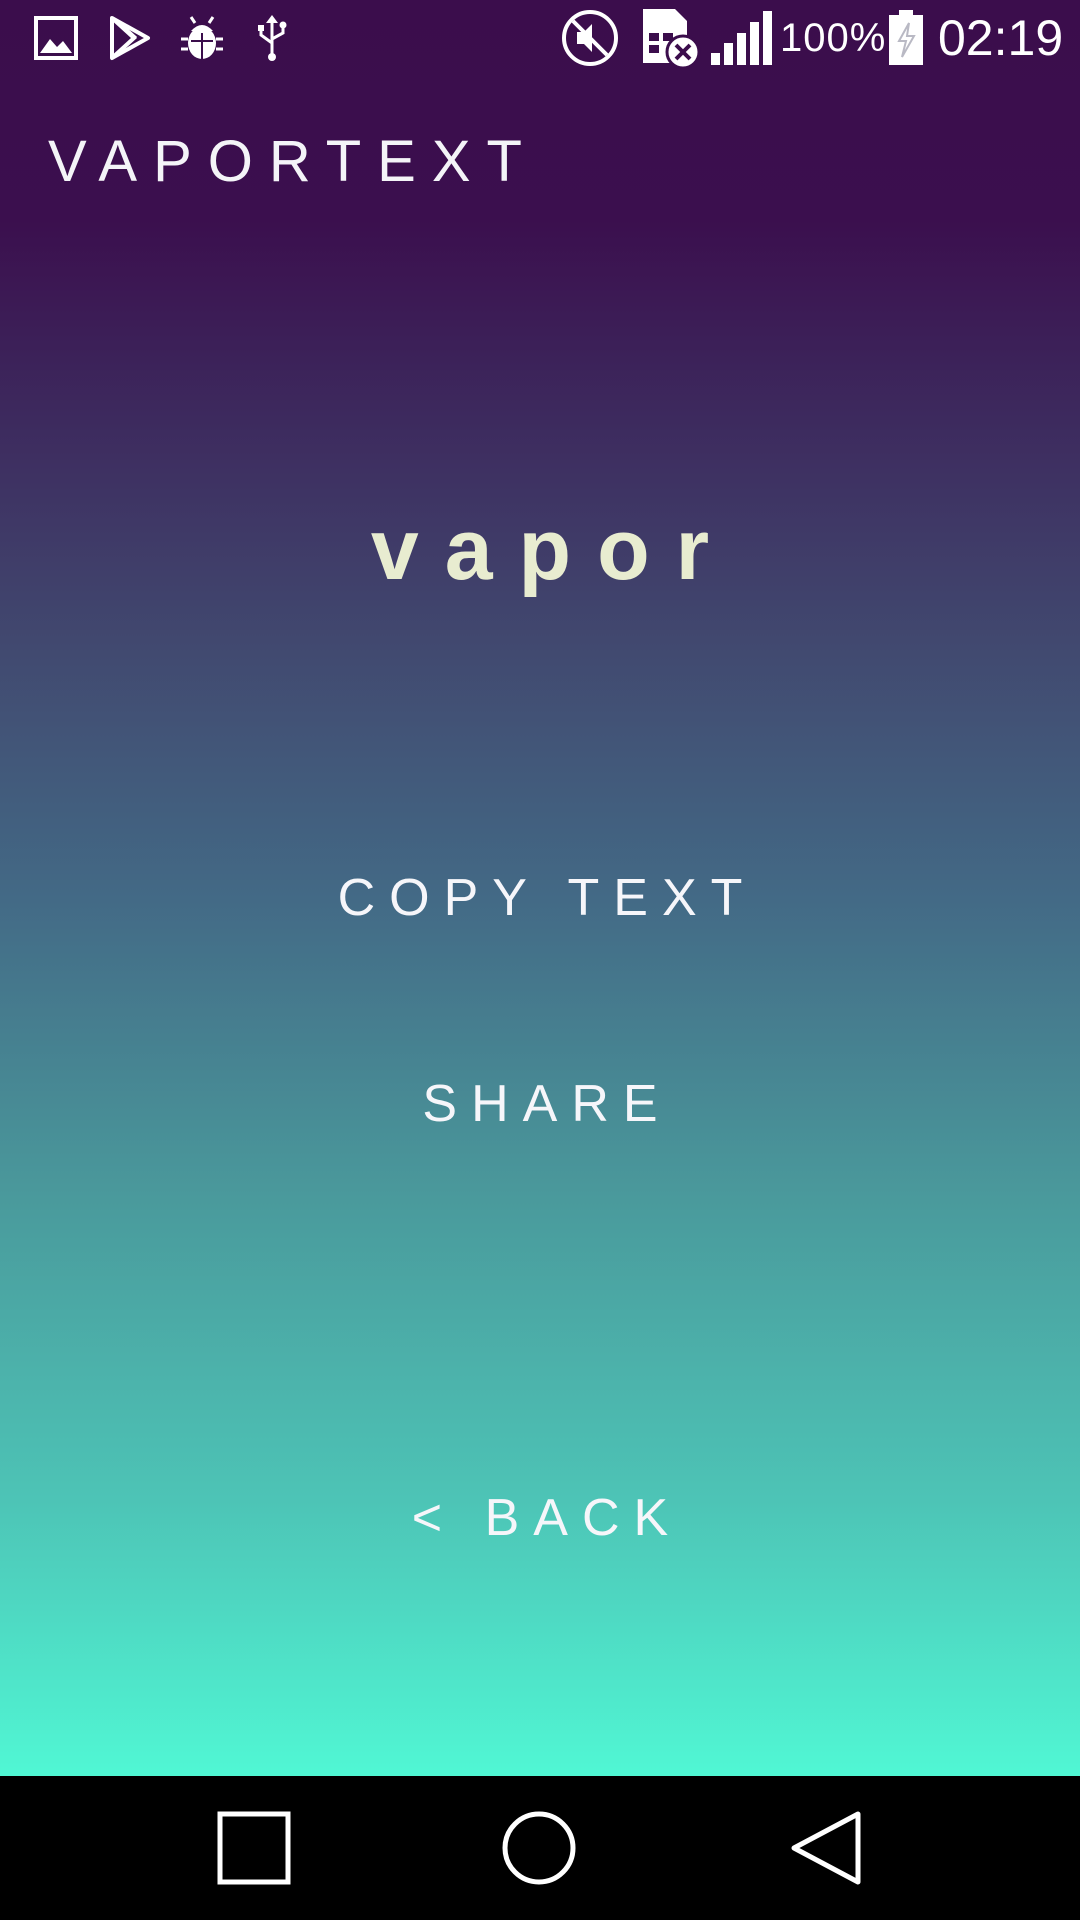 This screenshot has height=1920, width=1080. I want to click on navigation-bar, so click(540, 1848).